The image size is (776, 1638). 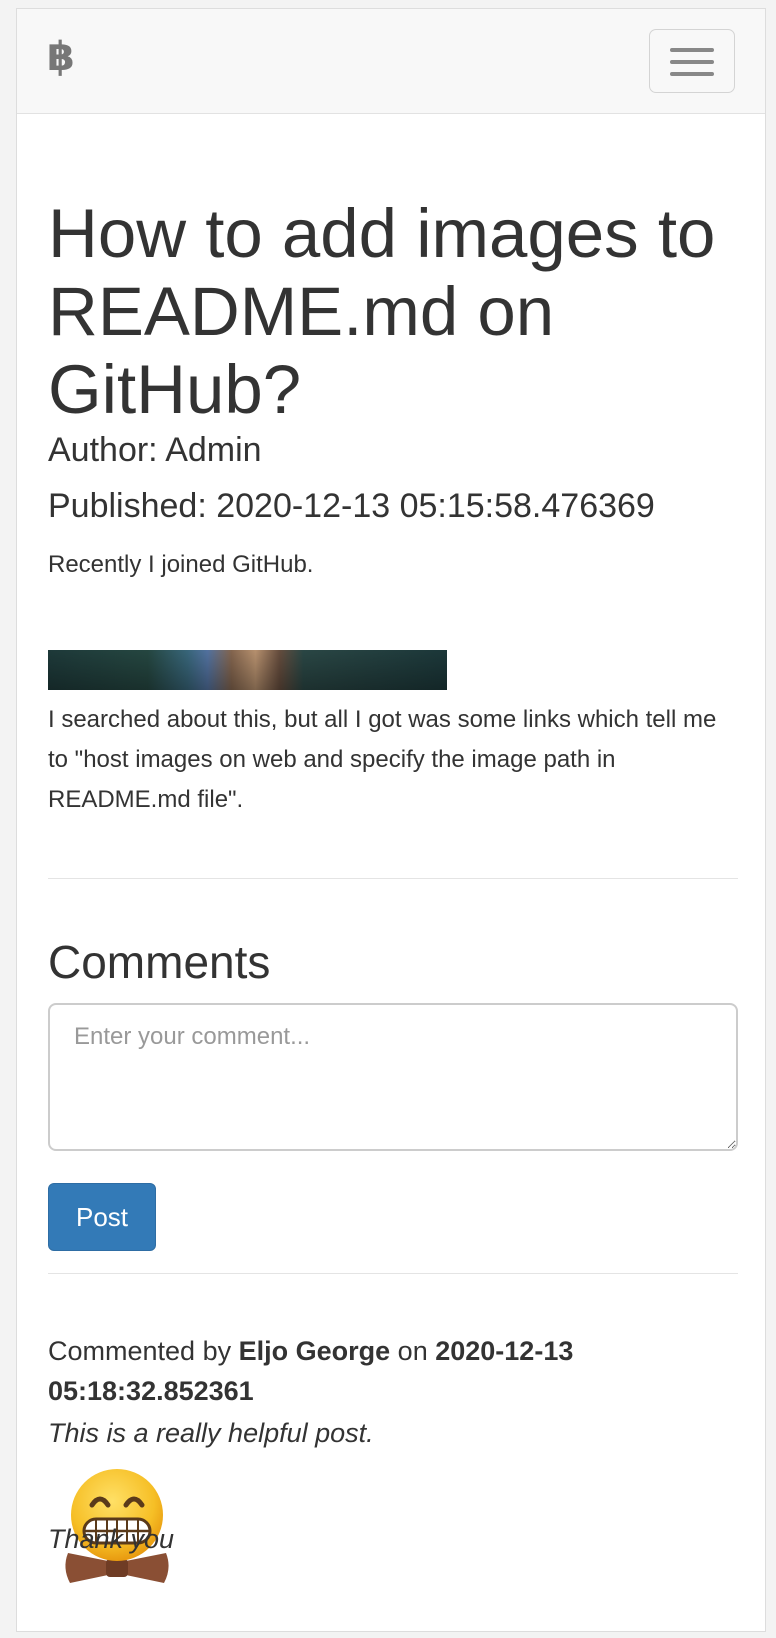 I want to click on bitcoin-icon: ฿, so click(x=61, y=57).